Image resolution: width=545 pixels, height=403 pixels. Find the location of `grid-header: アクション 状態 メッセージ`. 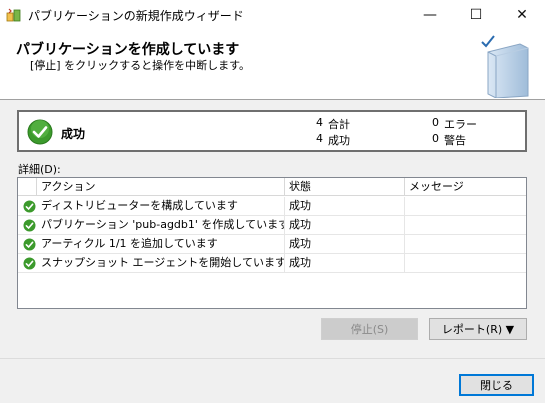

grid-header: アクション 状態 メッセージ is located at coordinates (272, 187).